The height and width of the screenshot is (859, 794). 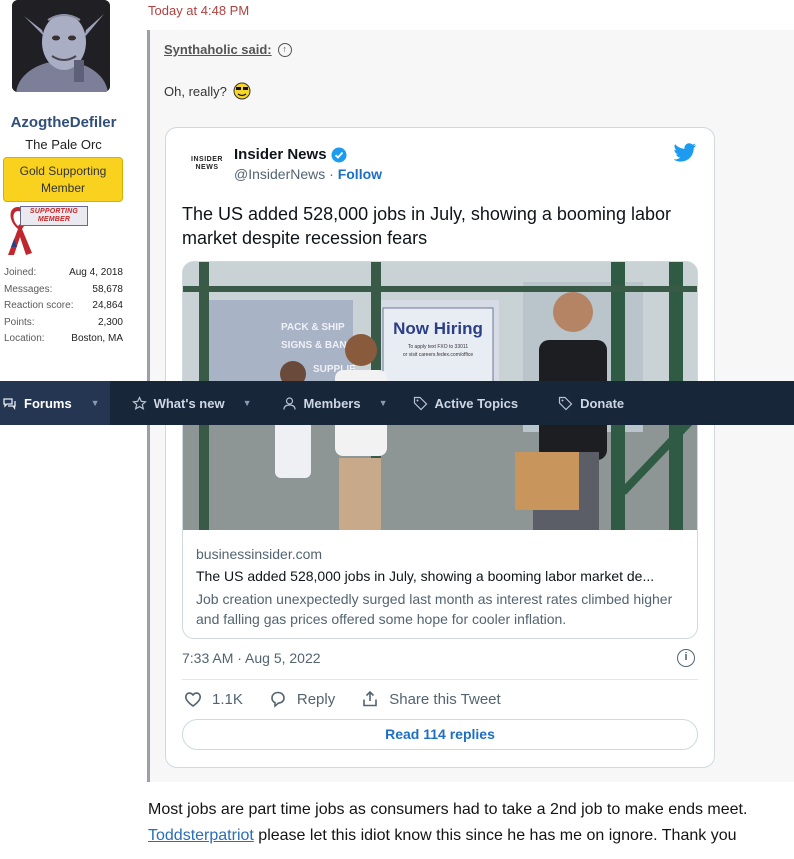 I want to click on stat-value: 24,864, so click(x=107, y=305).